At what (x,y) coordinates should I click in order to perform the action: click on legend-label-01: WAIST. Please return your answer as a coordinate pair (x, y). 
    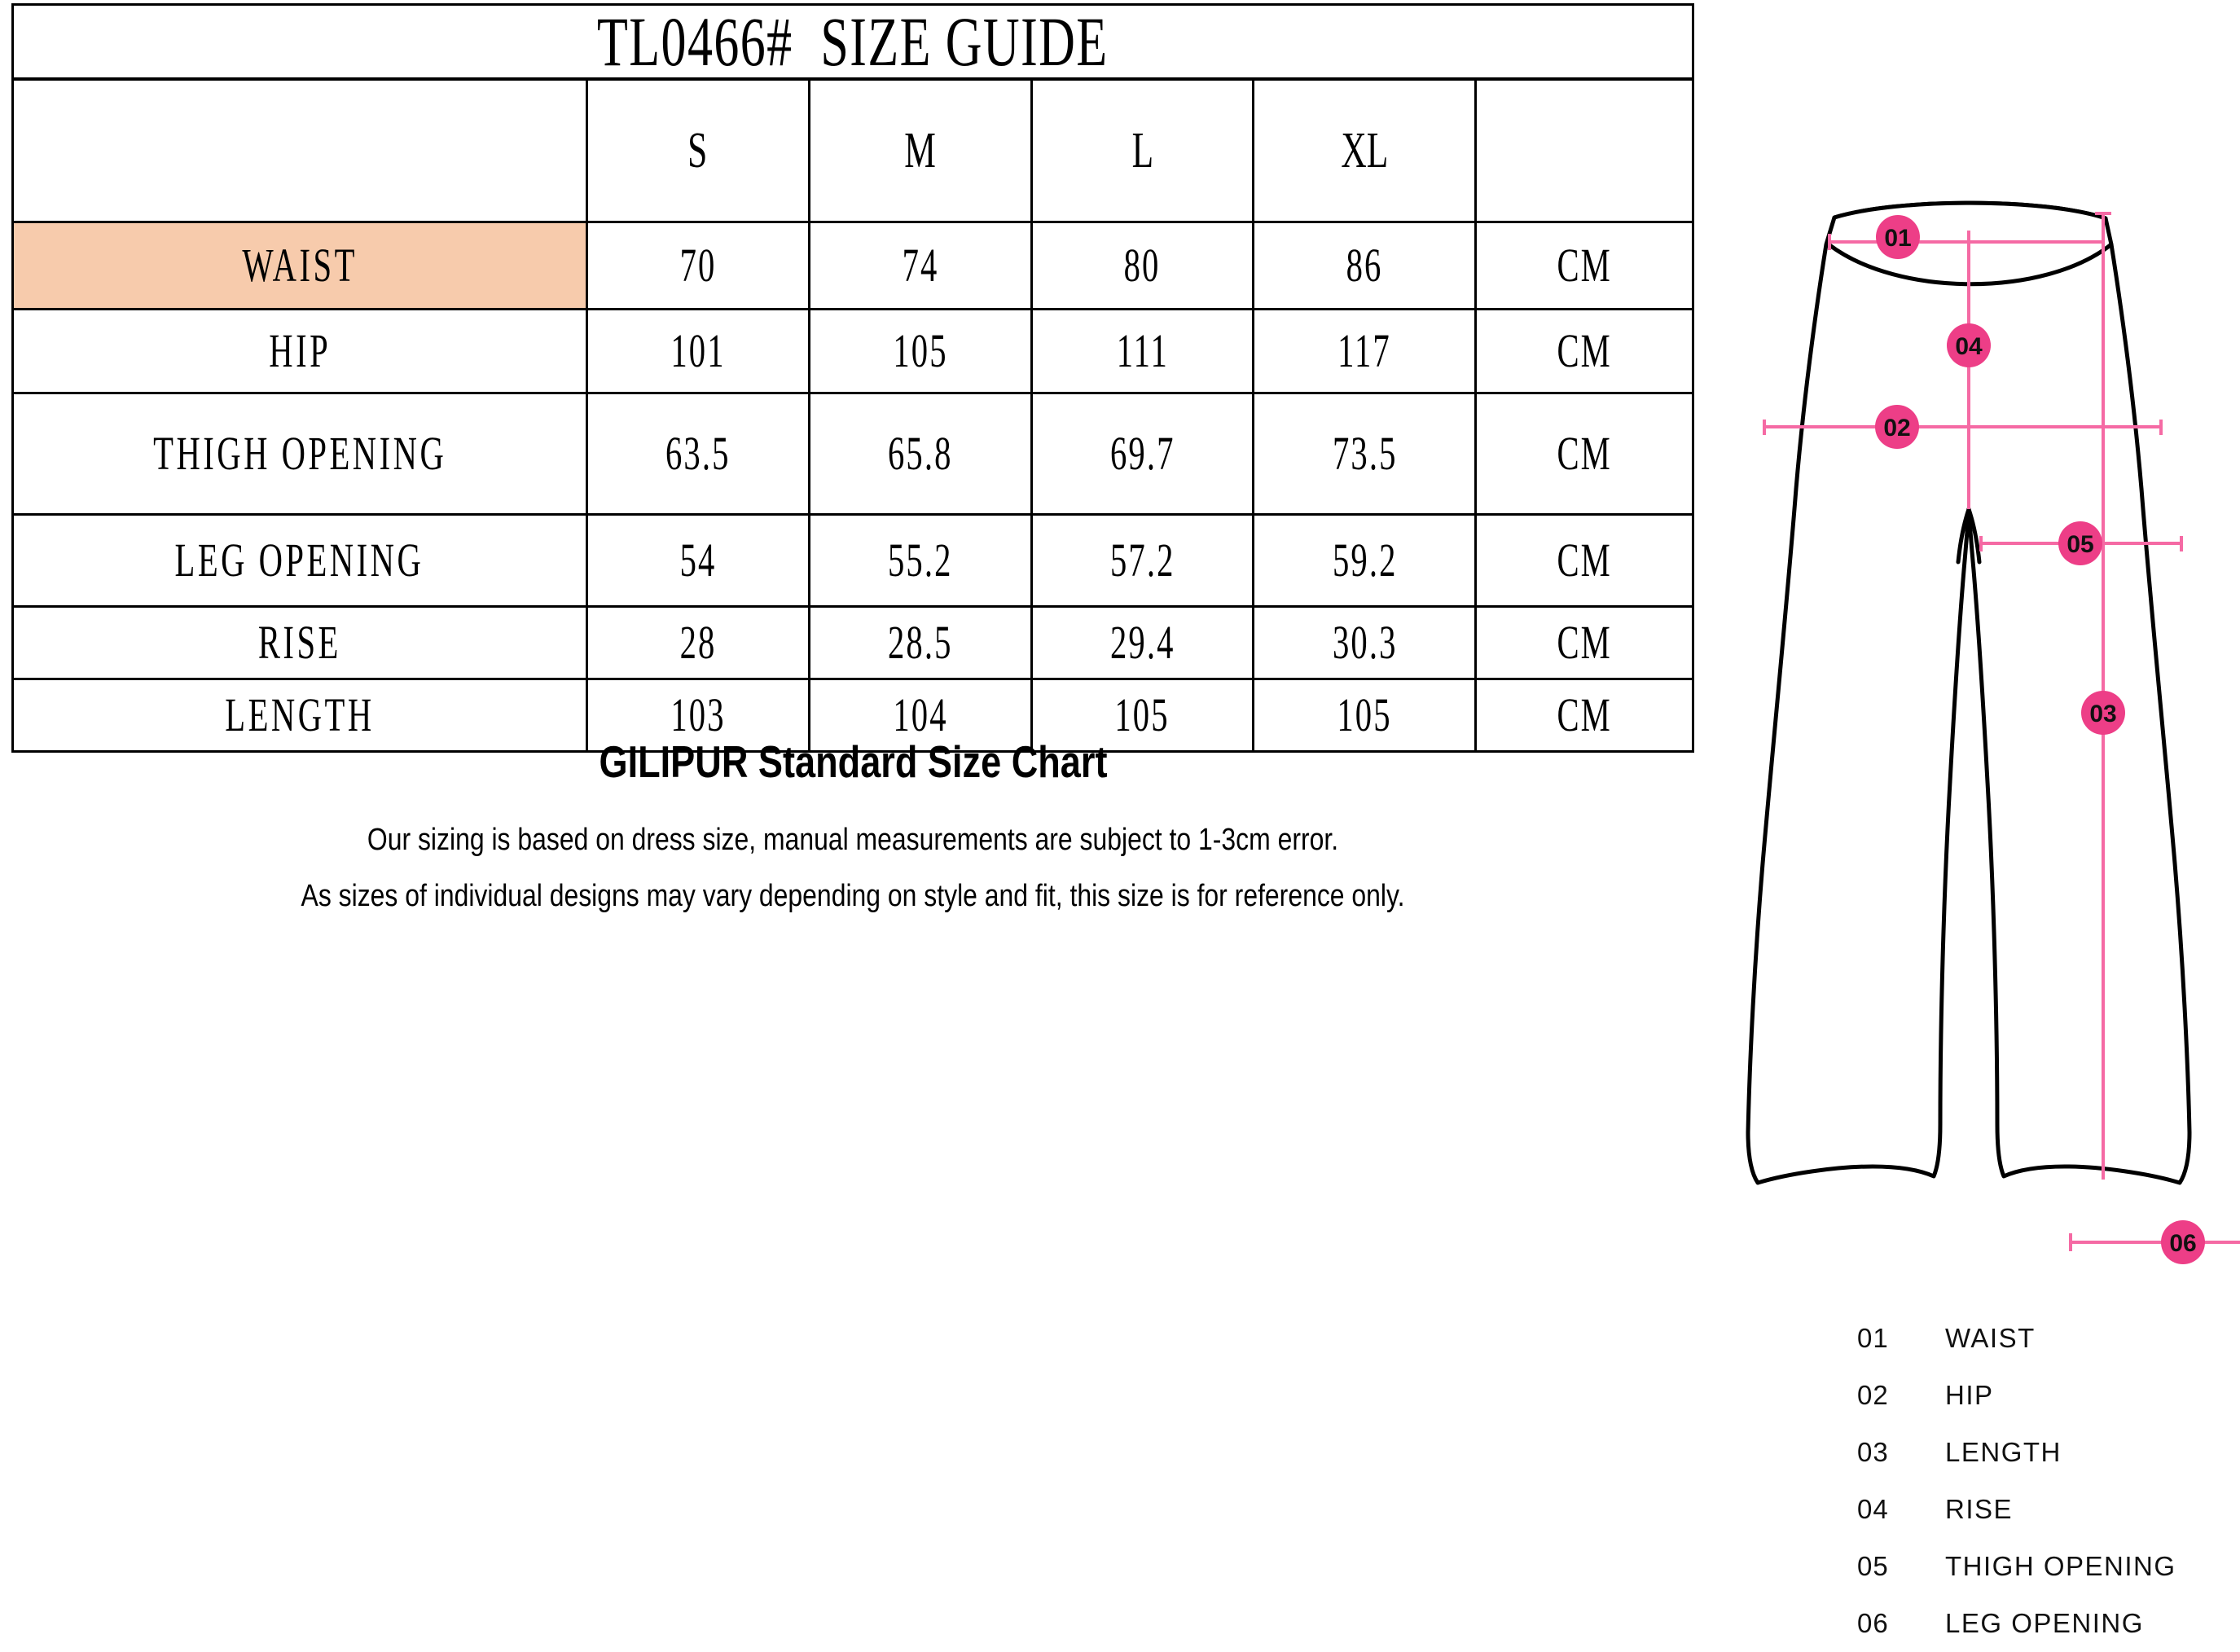
    Looking at the image, I should click on (1991, 1338).